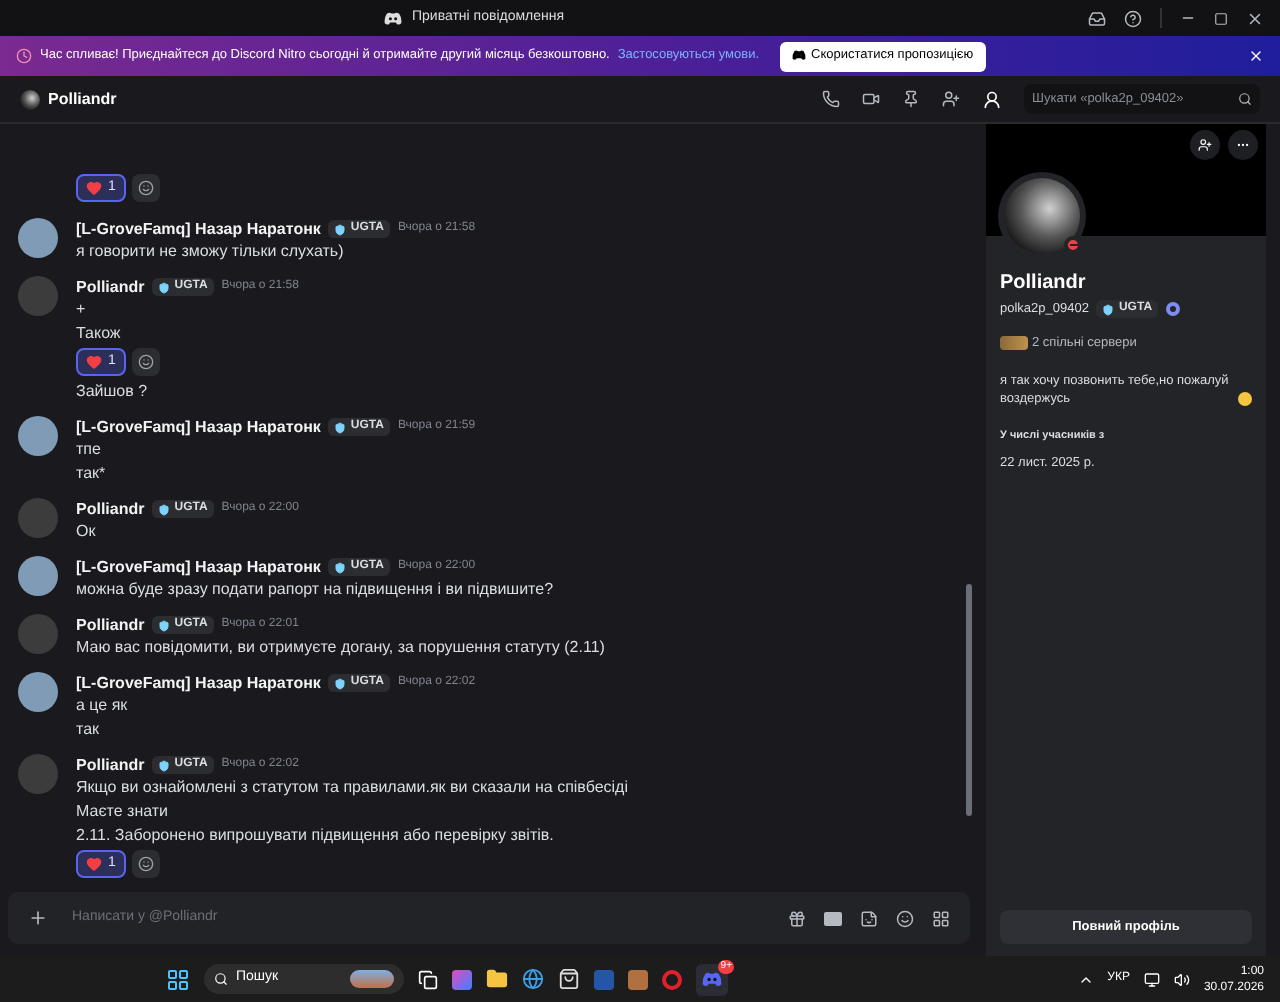 Image resolution: width=1280 pixels, height=1002 pixels. I want to click on message-text: Маю вас повідомити, ви отримуєте догану, за порушення статуту (2.11), so click(340, 647).